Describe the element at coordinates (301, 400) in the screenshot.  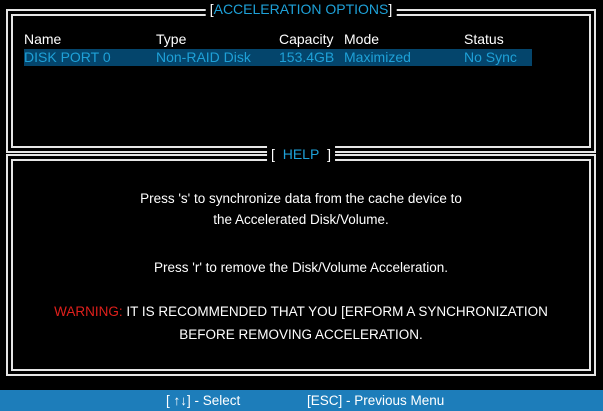
I see `footer-key-bar: [ ↑↓] - Select [ESC] - Previous Menu` at that location.